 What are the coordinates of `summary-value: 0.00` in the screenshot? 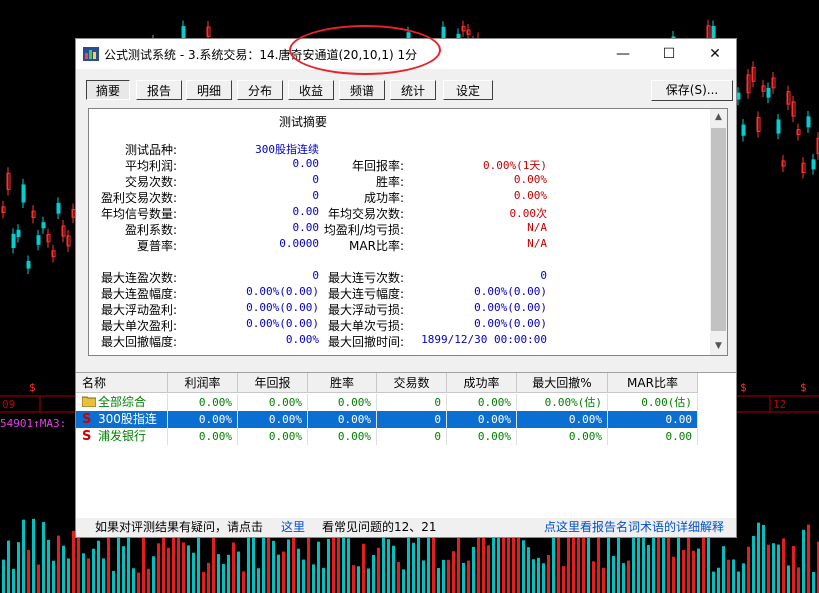 It's located at (306, 227).